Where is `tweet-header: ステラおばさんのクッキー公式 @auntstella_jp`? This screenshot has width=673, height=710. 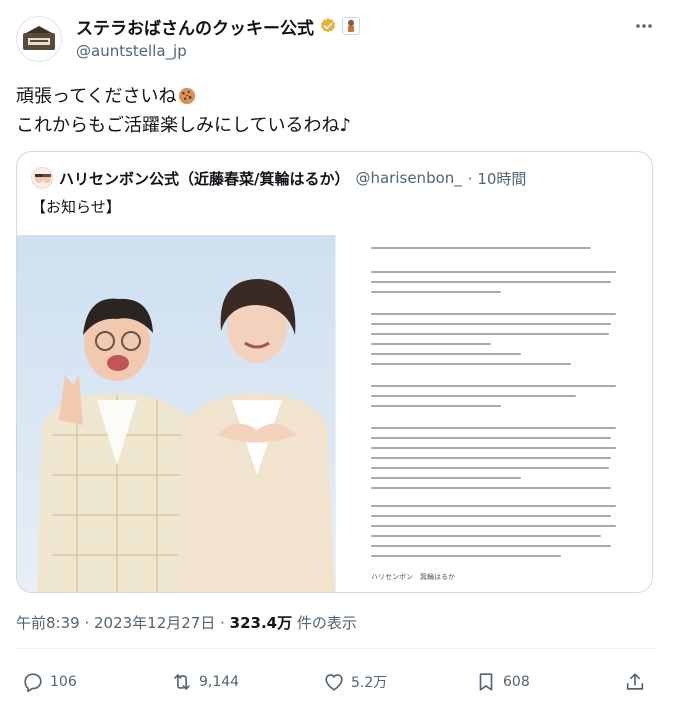 tweet-header: ステラおばさんのクッキー公式 @auntstella_jp is located at coordinates (336, 38).